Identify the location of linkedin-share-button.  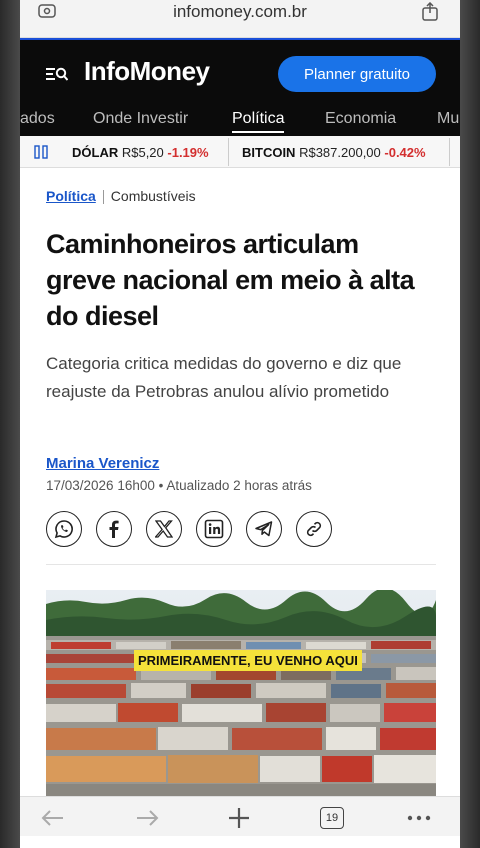
(214, 529).